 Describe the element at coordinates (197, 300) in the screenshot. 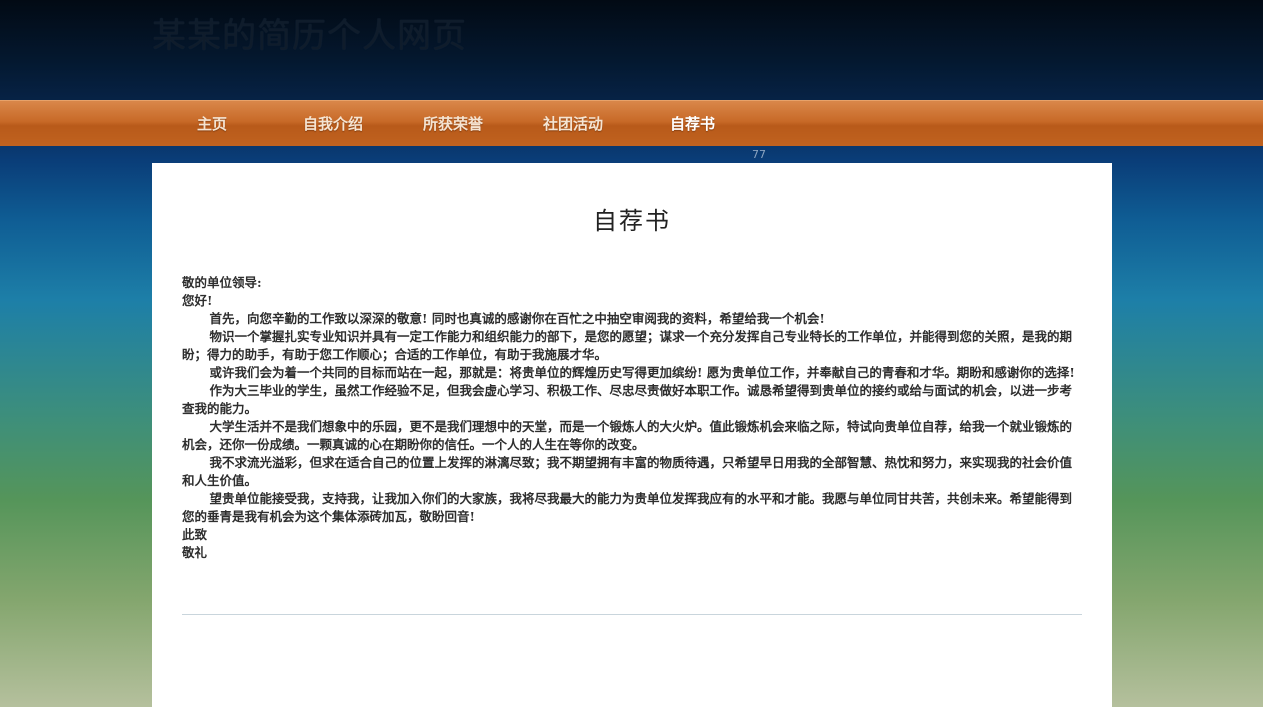

I see `letter-greeting: 您好!` at that location.